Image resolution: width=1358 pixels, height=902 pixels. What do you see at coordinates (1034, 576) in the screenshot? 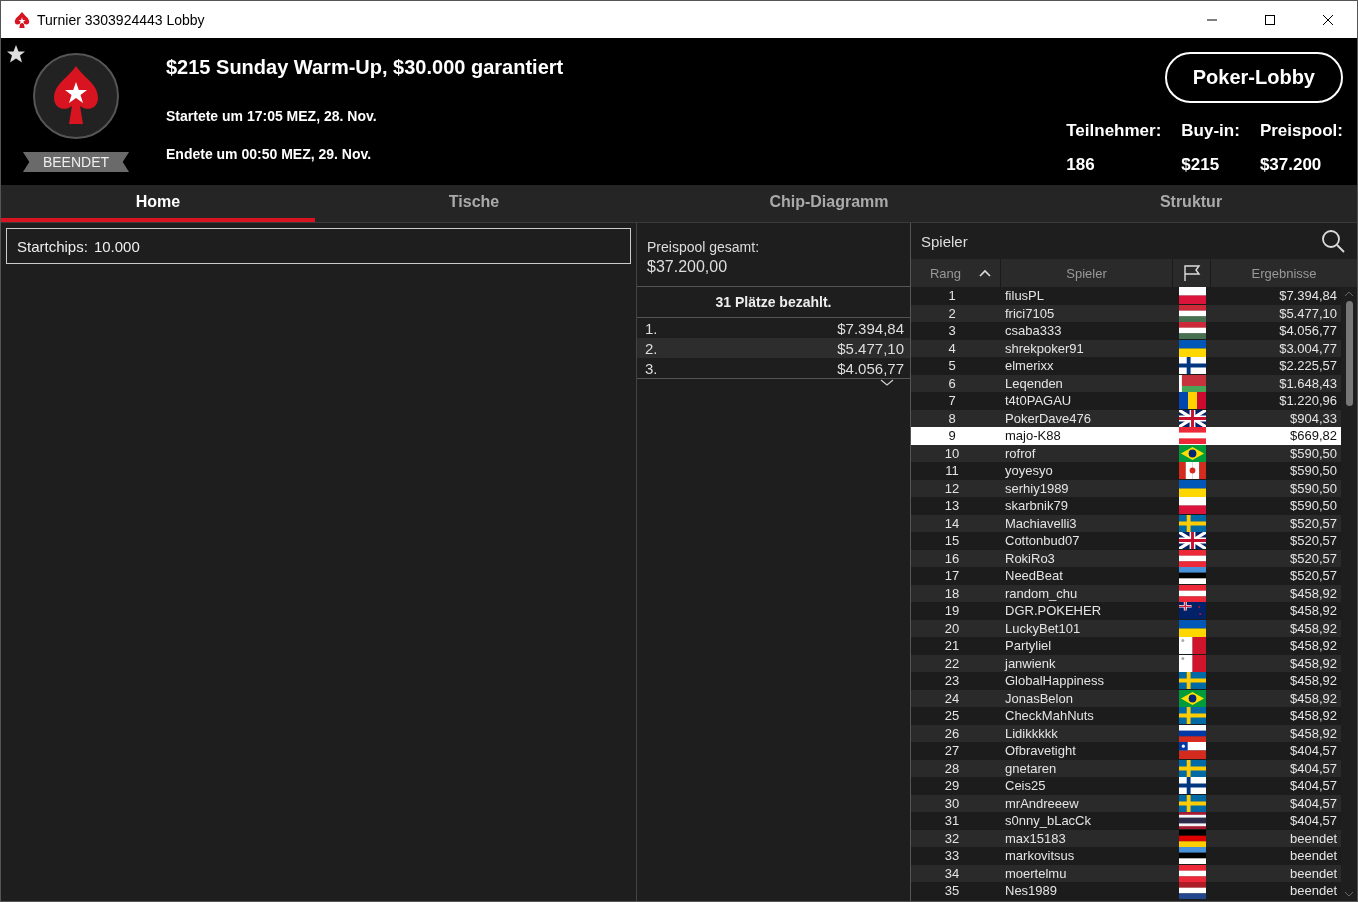
I see `player-name: NeedBeat` at bounding box center [1034, 576].